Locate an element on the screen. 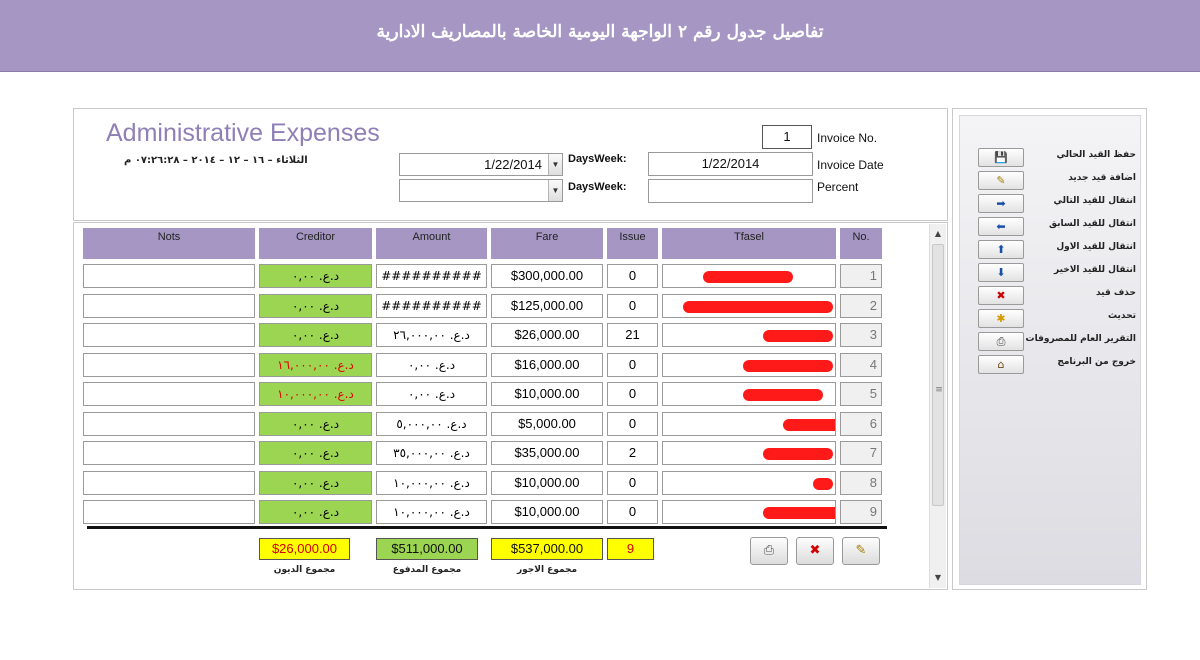 The width and height of the screenshot is (1200, 660). nav-button: ✎ is located at coordinates (1001, 180).